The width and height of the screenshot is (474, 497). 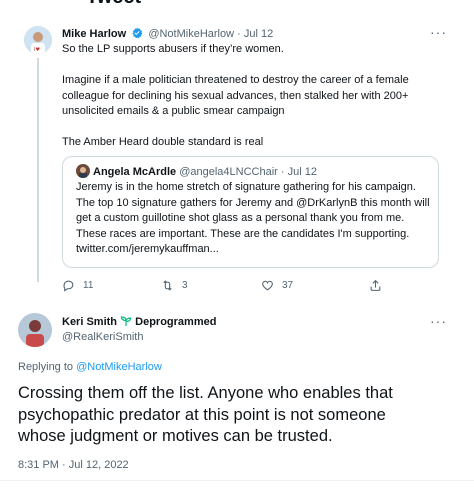 What do you see at coordinates (267, 285) in the screenshot?
I see `heart-icon` at bounding box center [267, 285].